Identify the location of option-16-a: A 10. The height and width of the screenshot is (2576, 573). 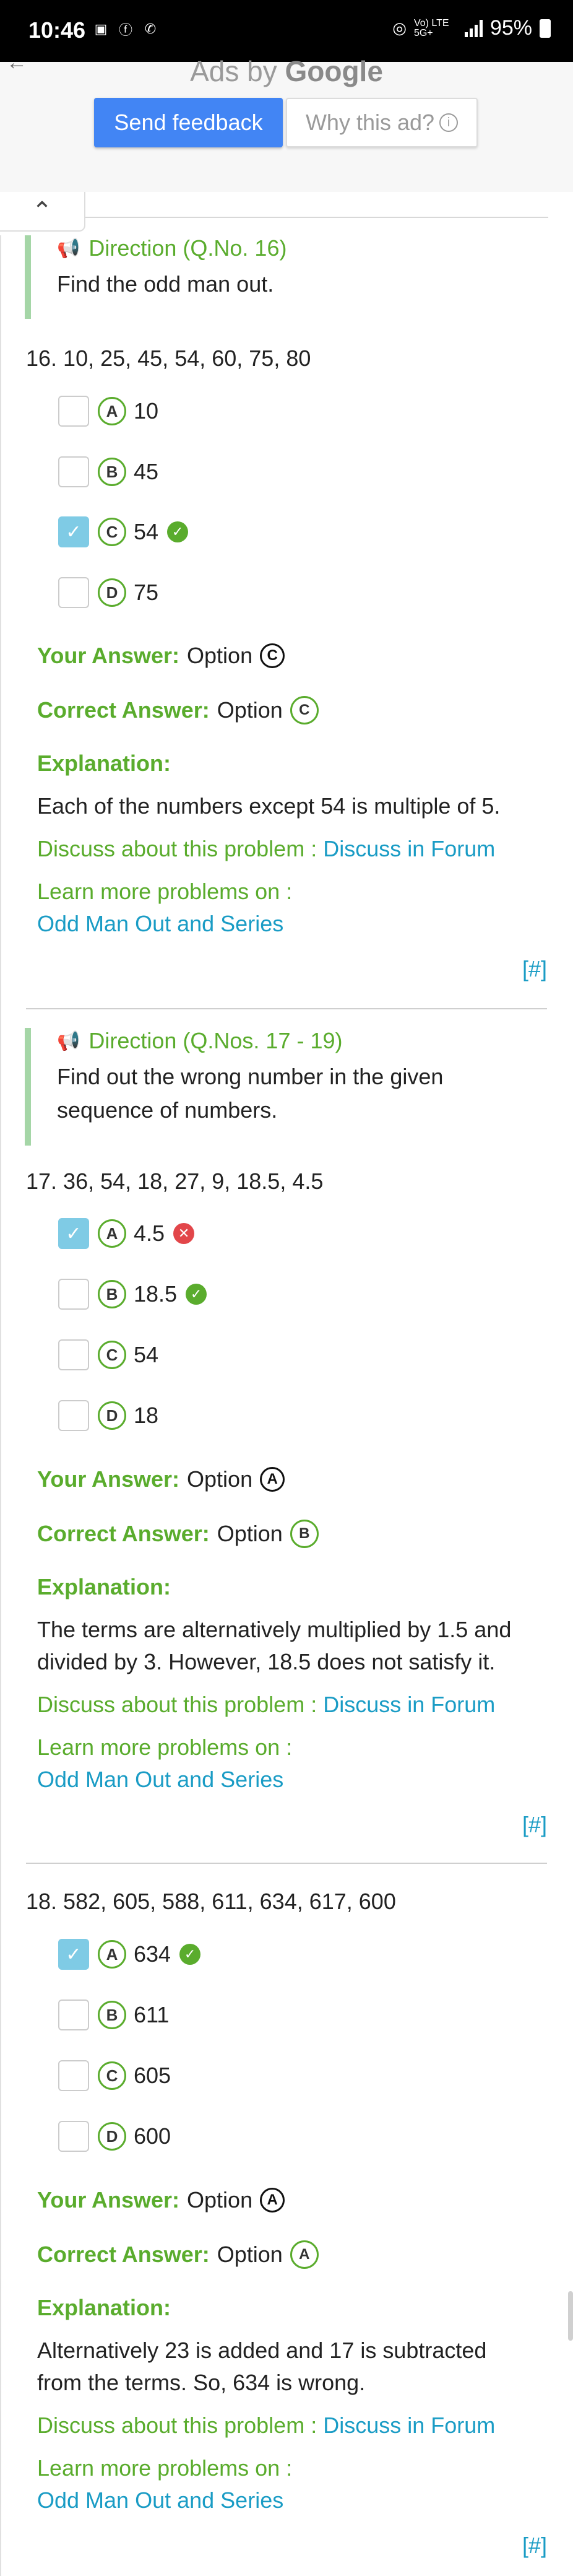
(108, 411).